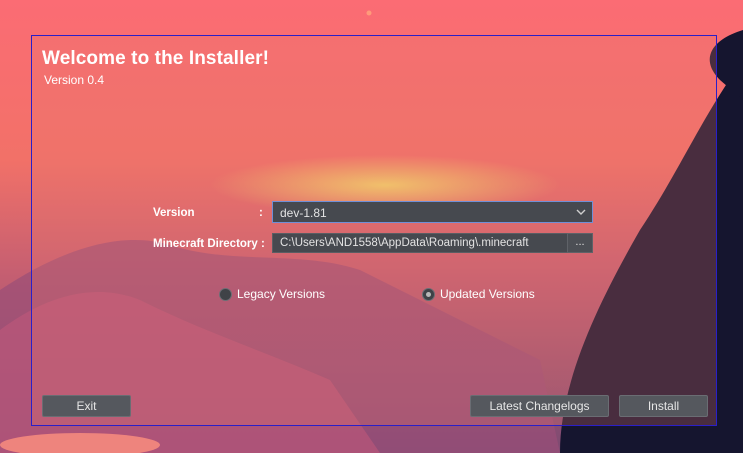 This screenshot has width=743, height=453. I want to click on legacy-radio-label: Legacy Versions, so click(281, 294).